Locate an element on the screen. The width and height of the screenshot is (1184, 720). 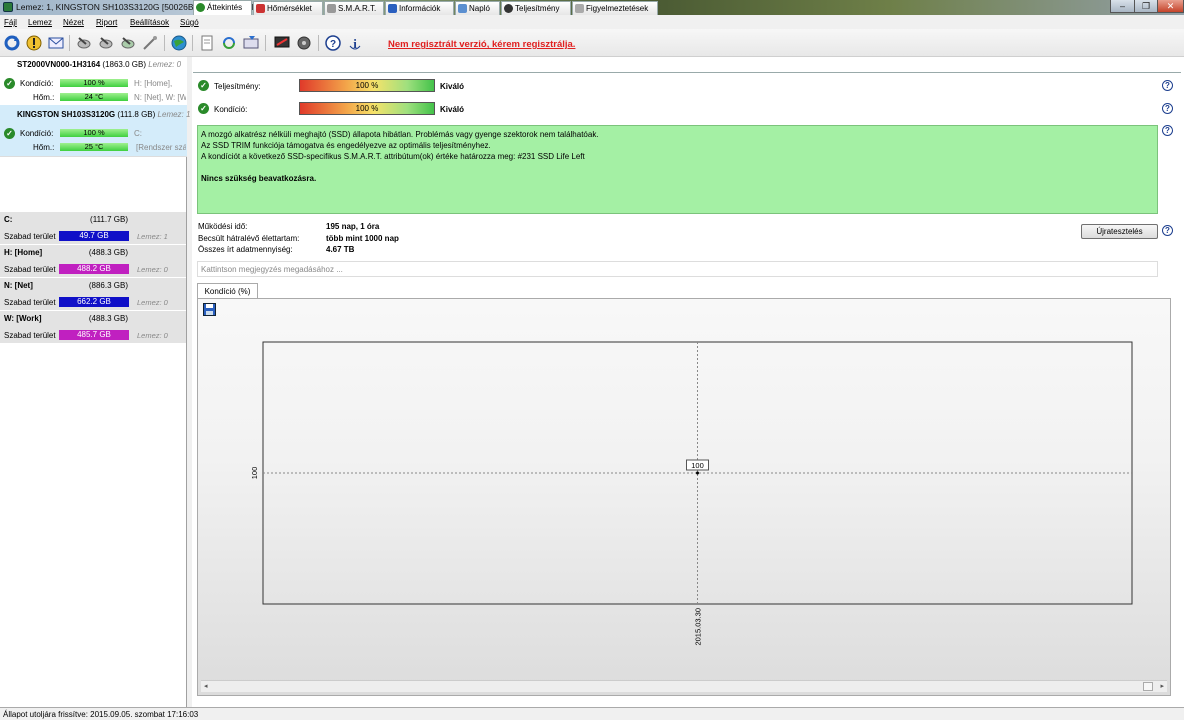
horizontal-scrollbar: ◂ ▸ is located at coordinates (684, 686).